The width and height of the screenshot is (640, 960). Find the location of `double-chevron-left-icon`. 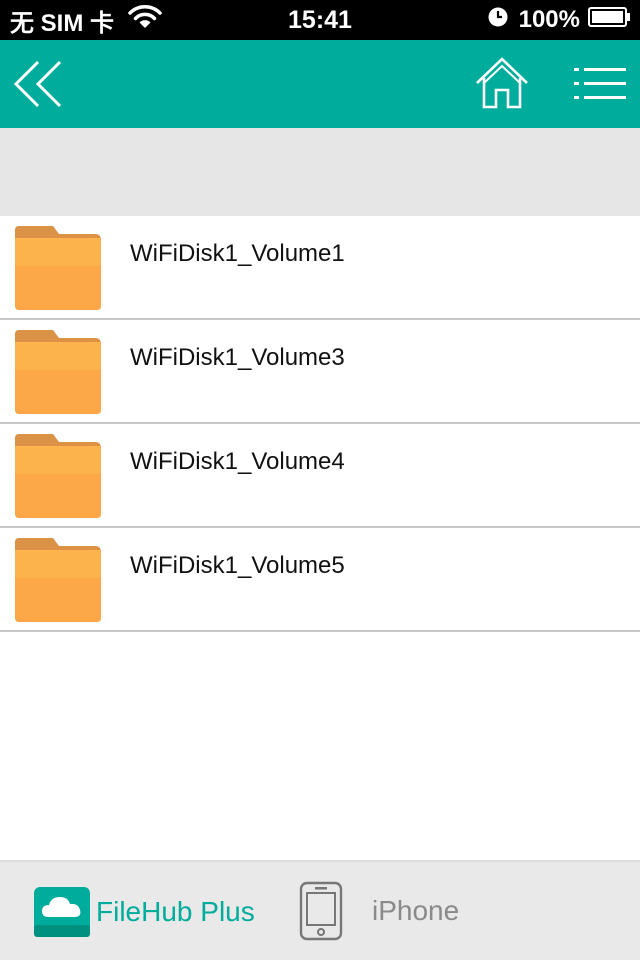

double-chevron-left-icon is located at coordinates (37, 84).